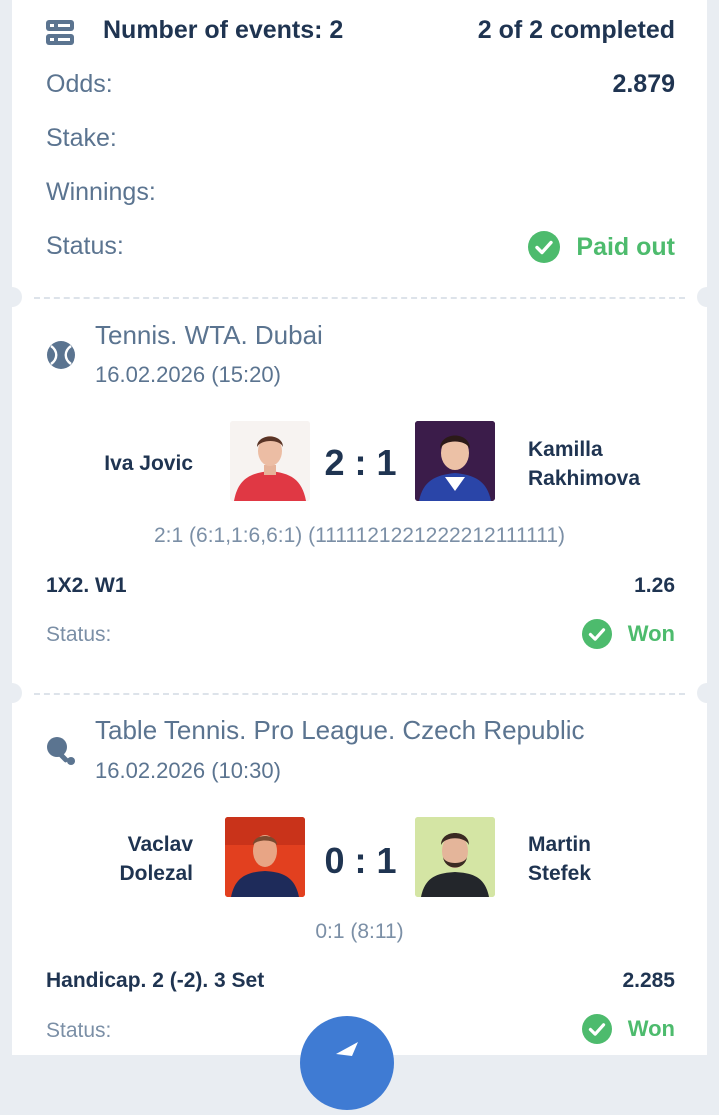  I want to click on away-player: Kamilla Rakhimova, so click(584, 464).